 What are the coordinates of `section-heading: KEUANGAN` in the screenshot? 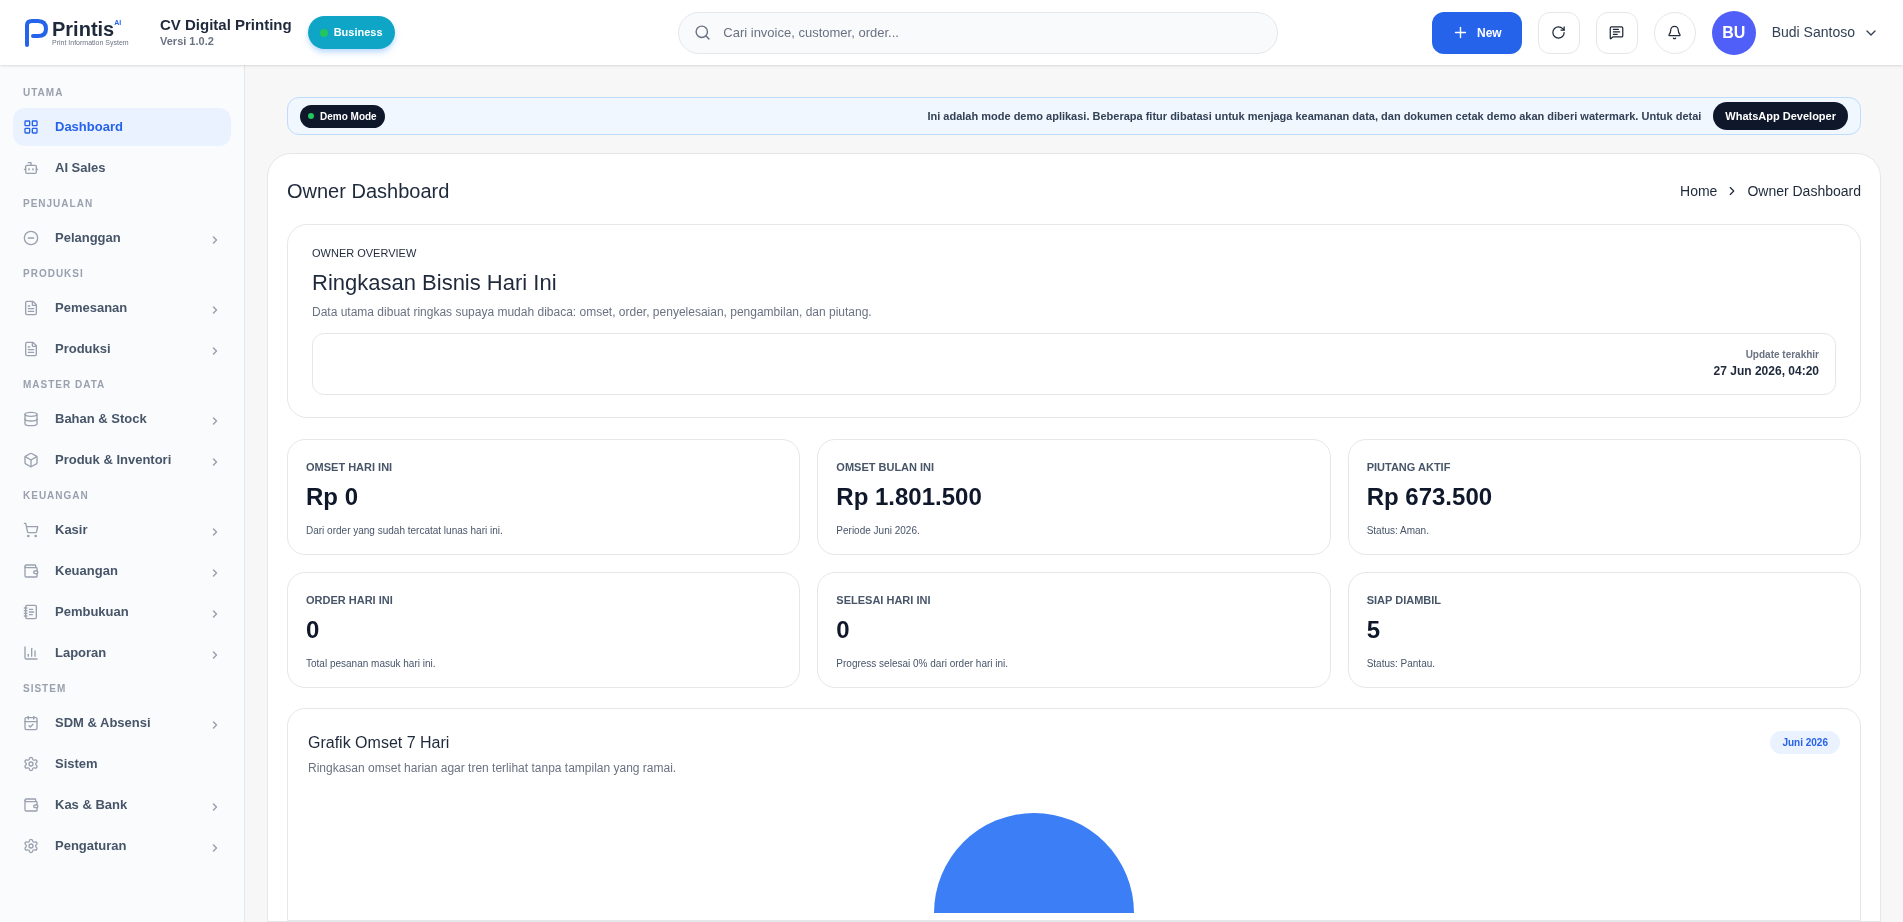 It's located at (56, 496).